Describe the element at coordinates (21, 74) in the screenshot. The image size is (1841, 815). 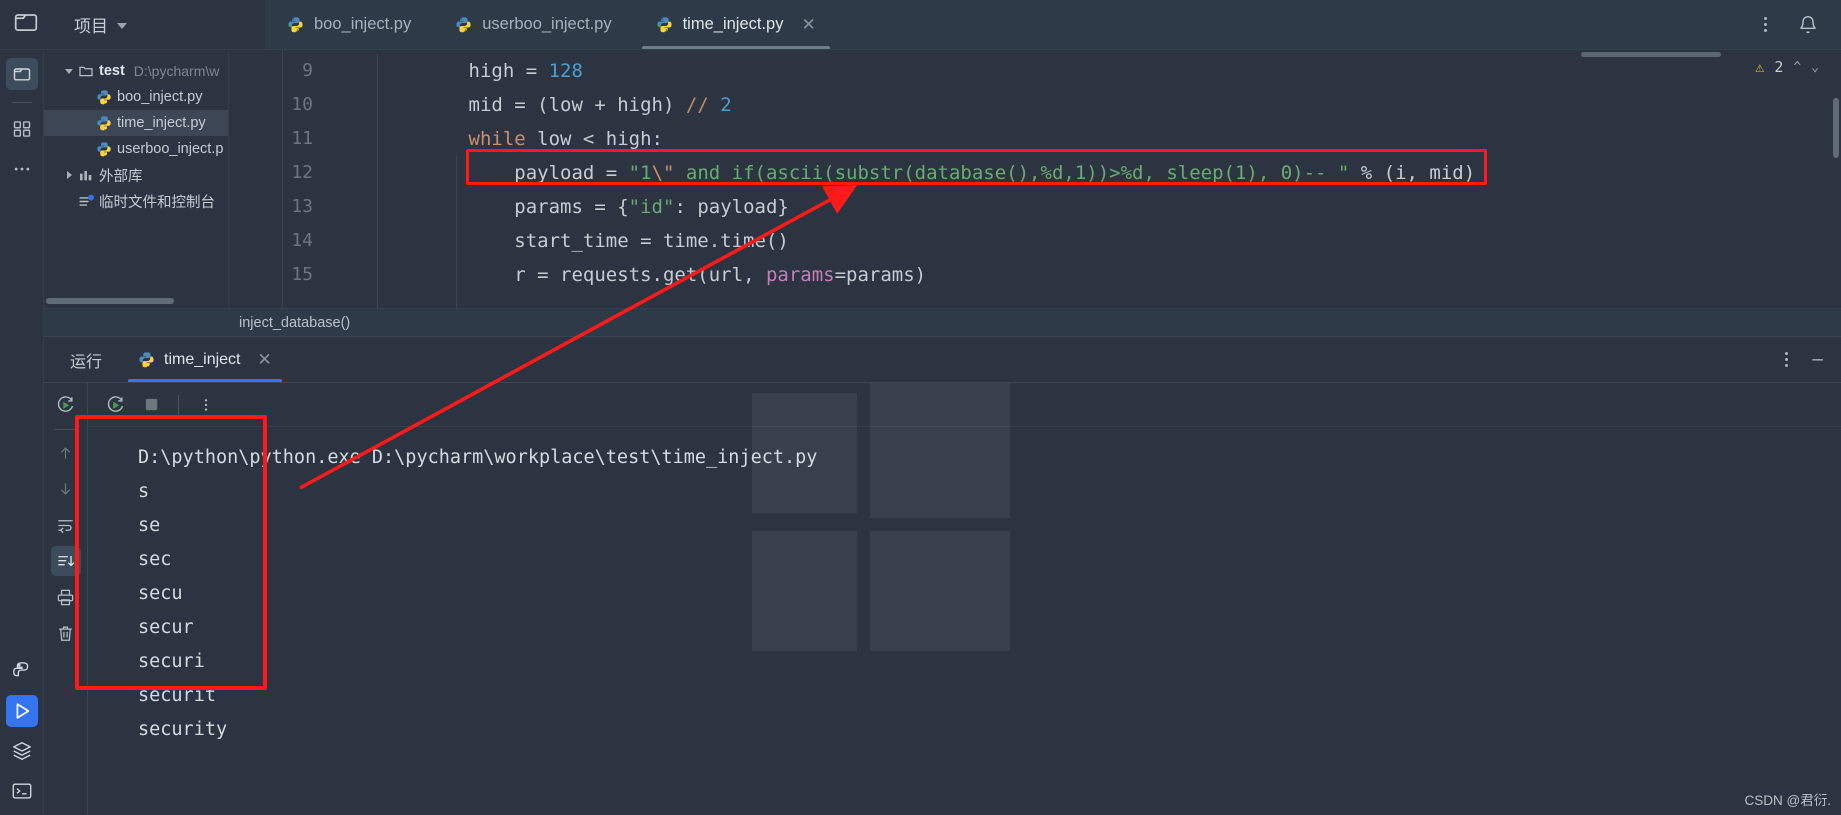
I see `rail-button-project` at that location.